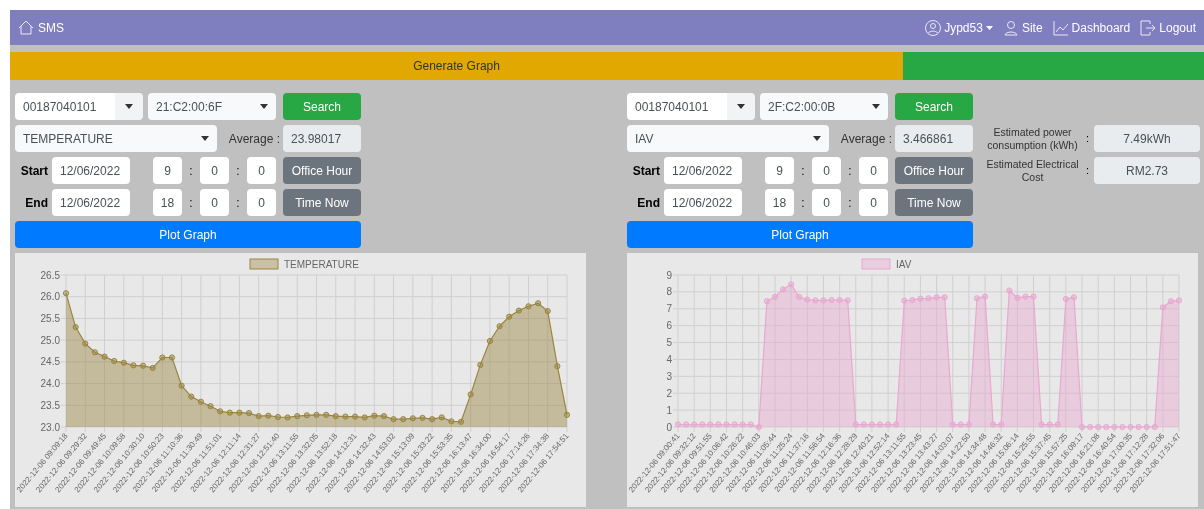 The height and width of the screenshot is (509, 1204). Describe the element at coordinates (669, 343) in the screenshot. I see `y-axis-label: 5` at that location.